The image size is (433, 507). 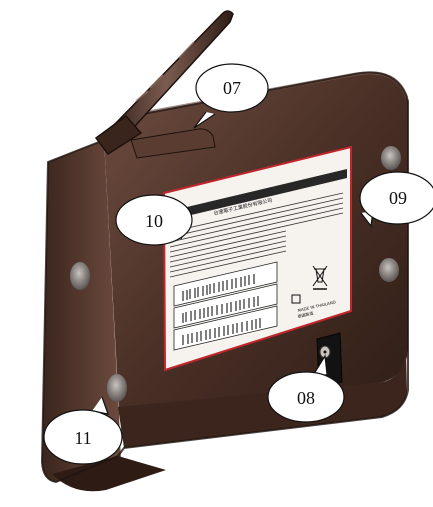 I want to click on rubber-foot-left-lower, so click(x=117, y=388).